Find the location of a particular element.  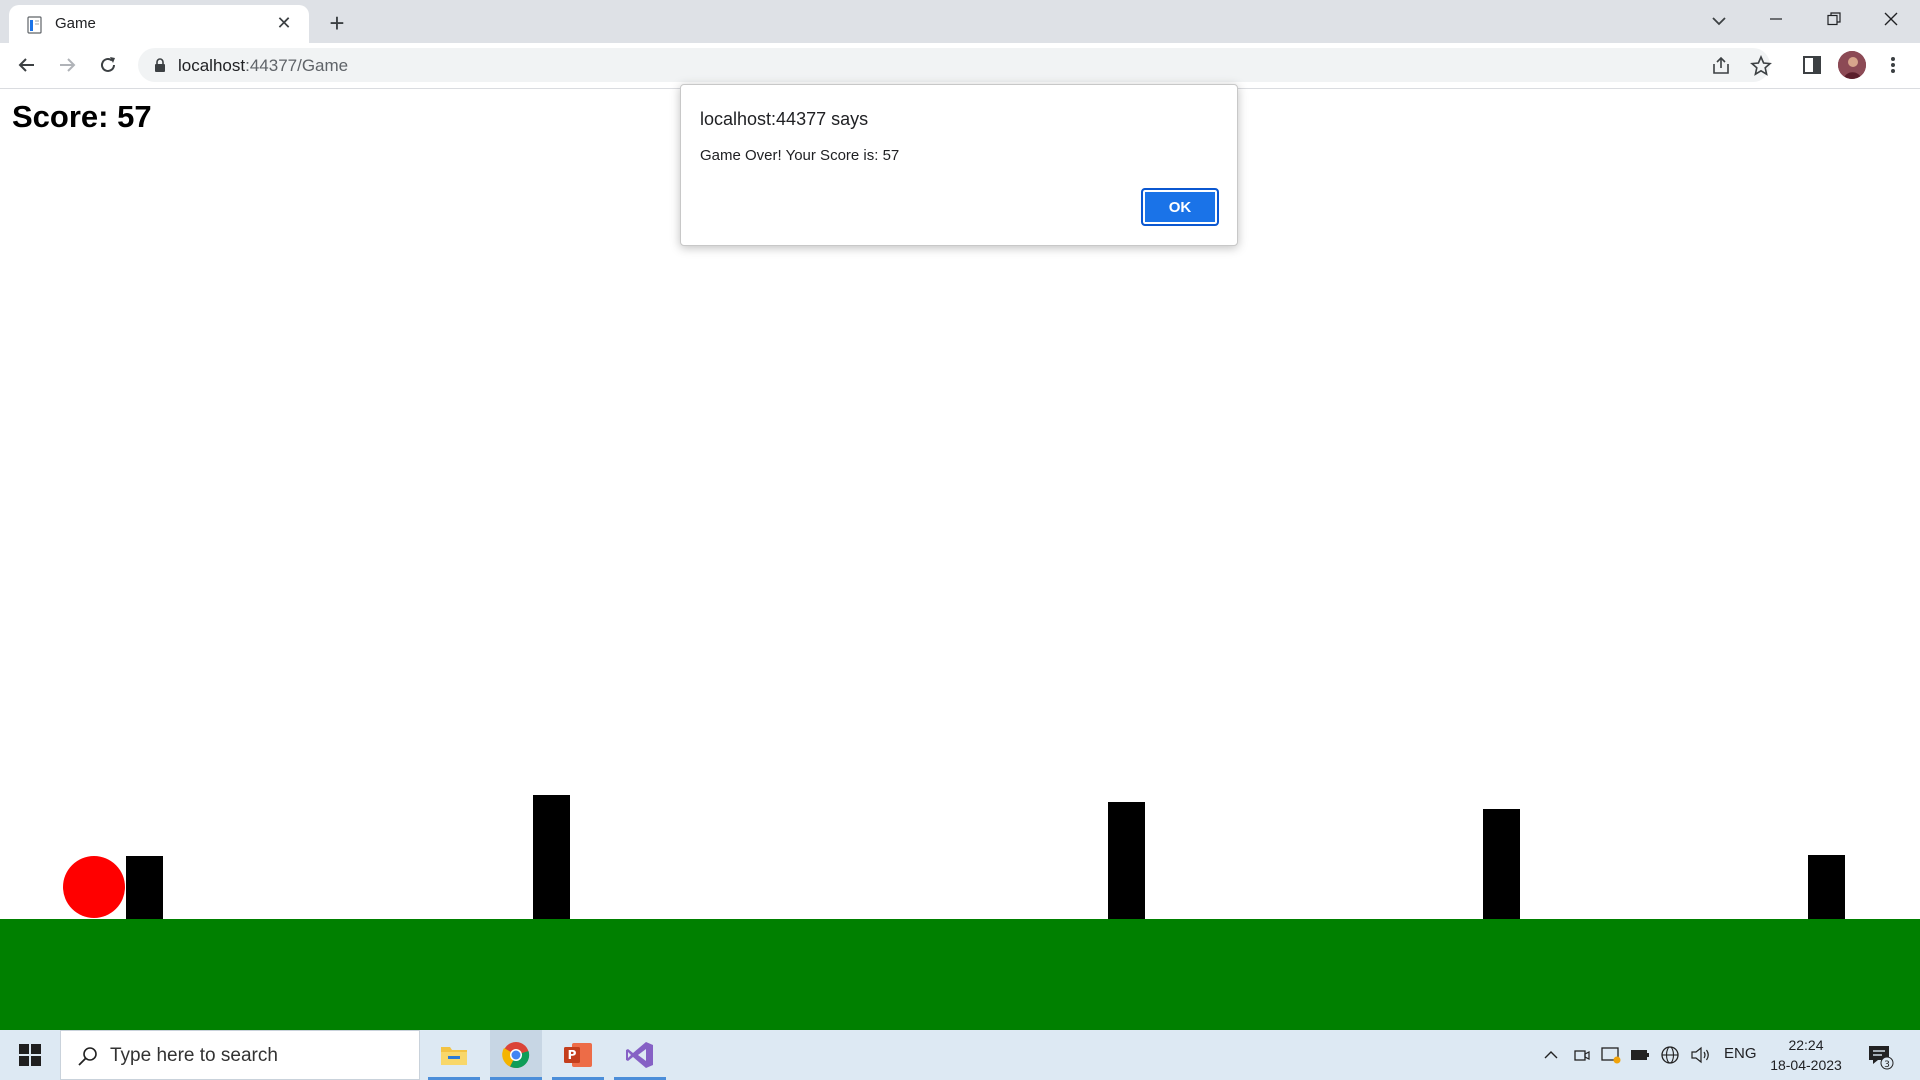

browser-toolbar: localhost:44377/Game is located at coordinates (960, 66).